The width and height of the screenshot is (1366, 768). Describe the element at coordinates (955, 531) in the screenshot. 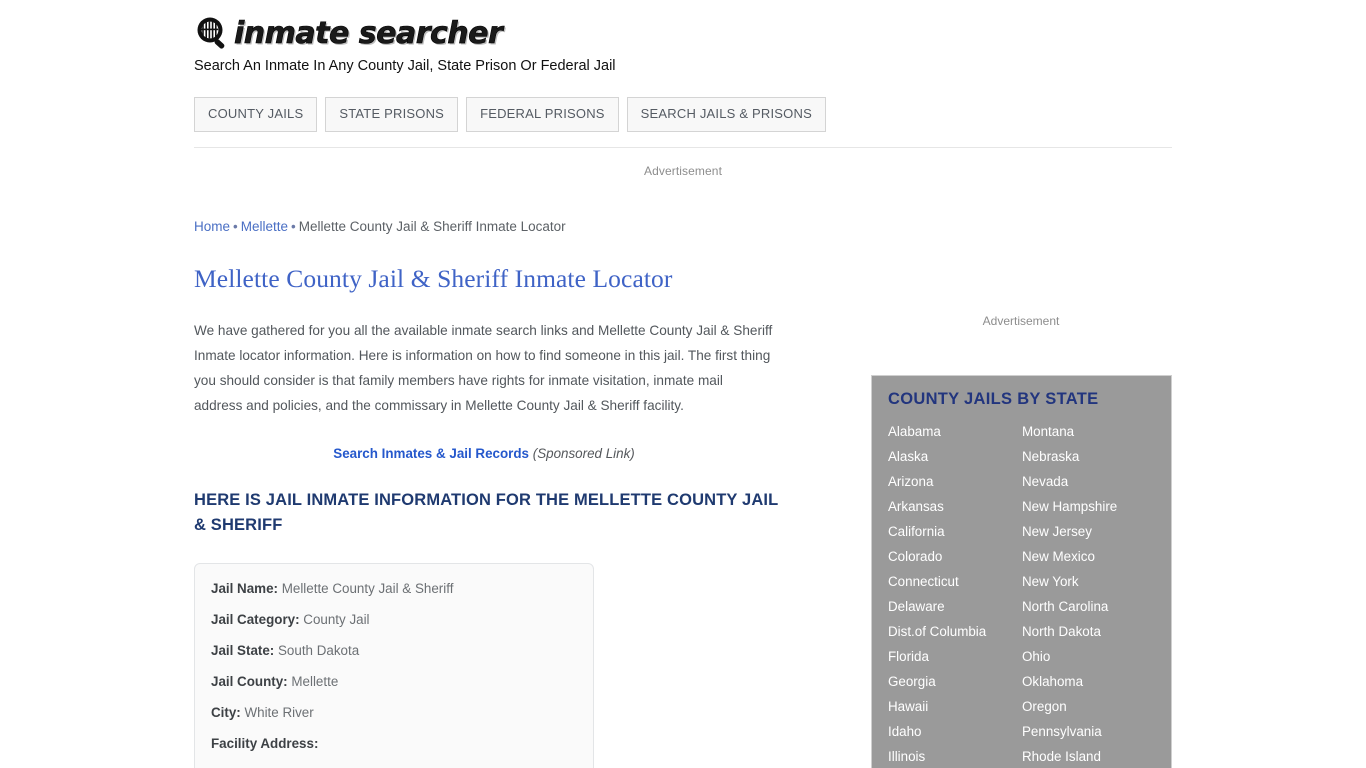

I see `sidebar-state-link: California` at that location.